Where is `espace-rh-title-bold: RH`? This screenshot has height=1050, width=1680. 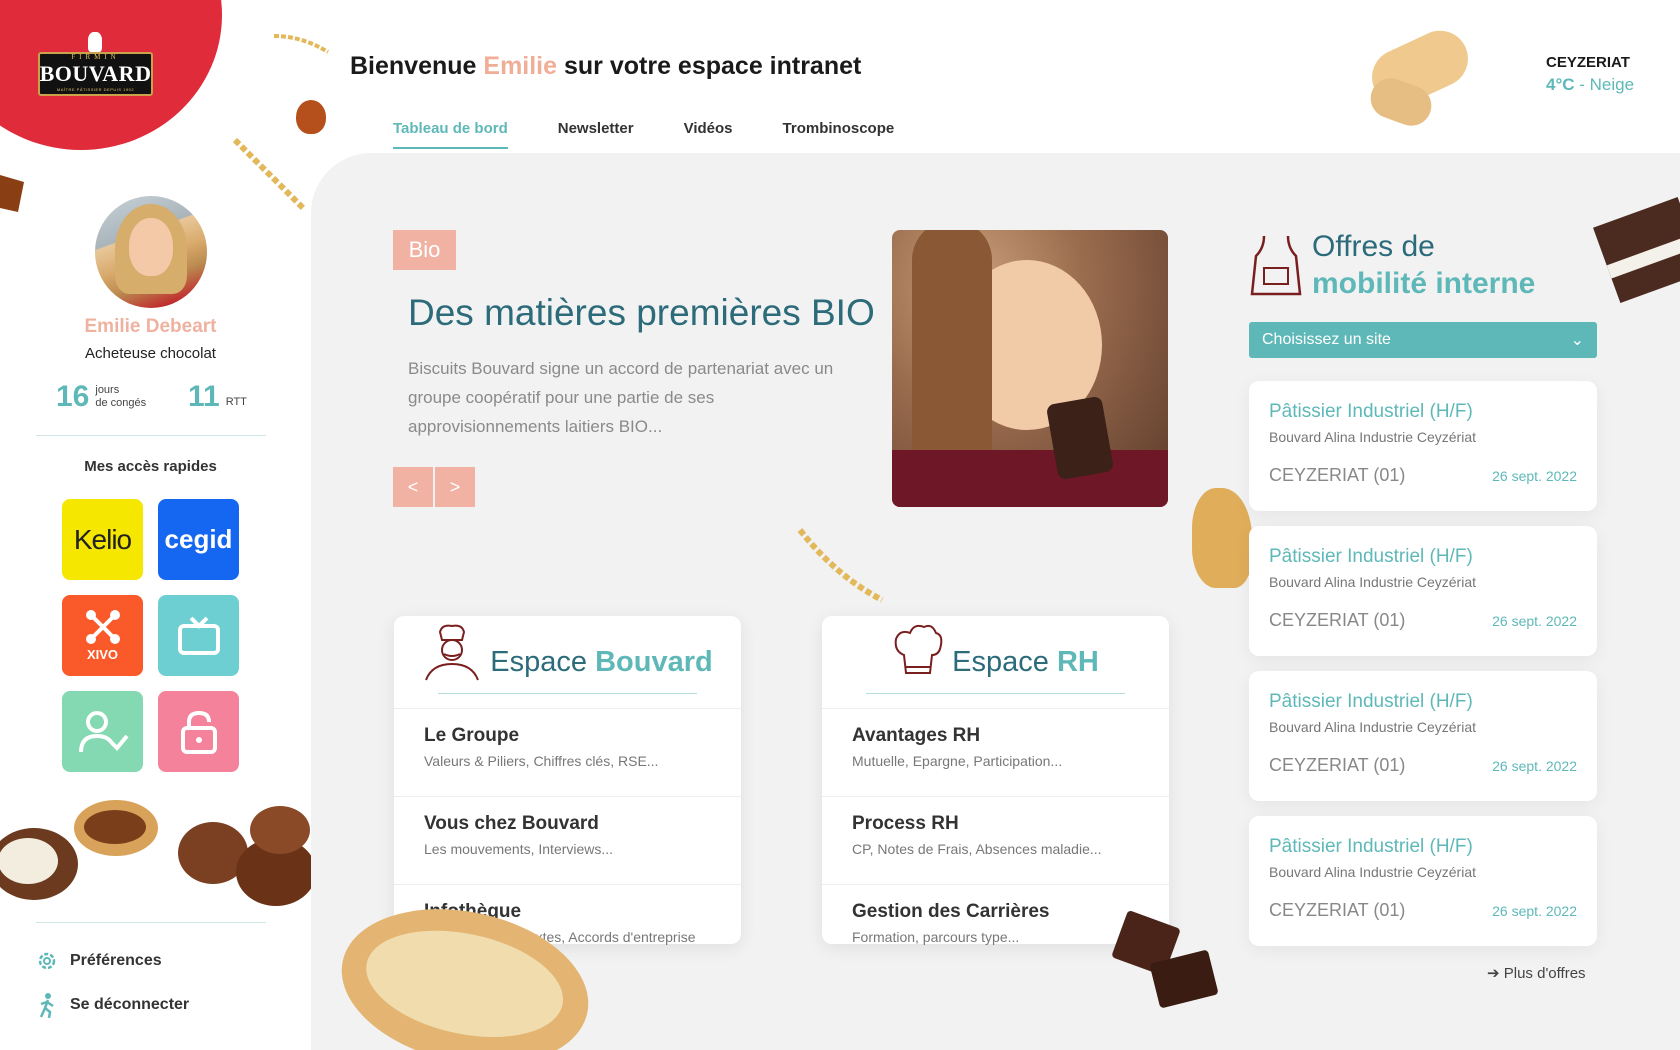 espace-rh-title-bold: RH is located at coordinates (1077, 661).